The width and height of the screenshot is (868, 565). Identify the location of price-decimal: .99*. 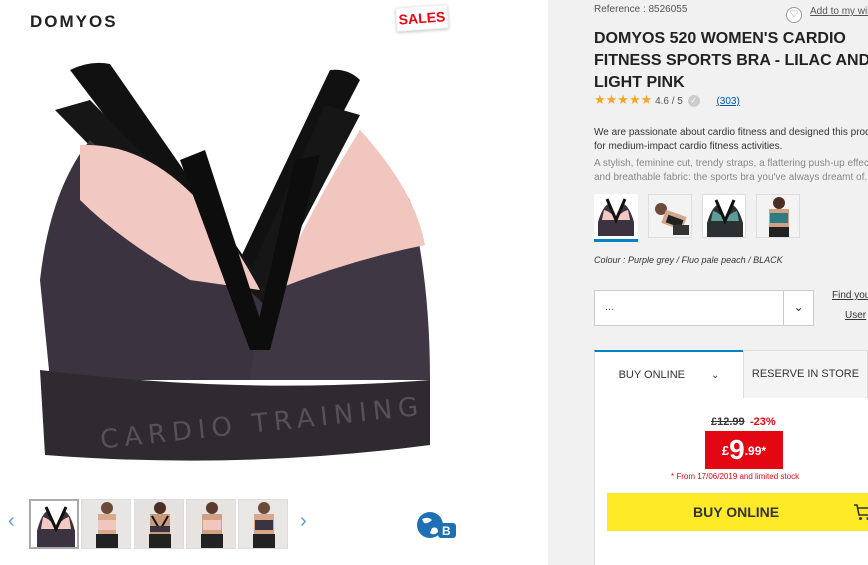
(755, 451).